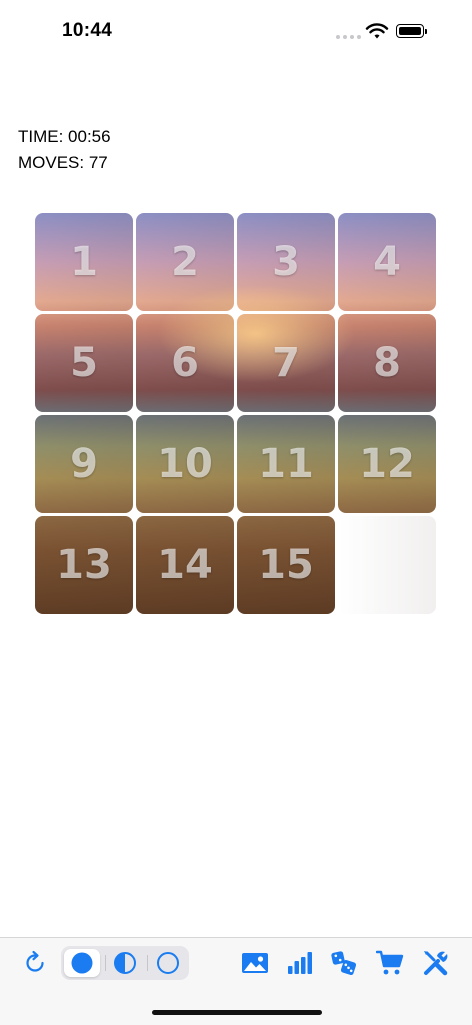 Image resolution: width=472 pixels, height=1025 pixels. What do you see at coordinates (411, 31) in the screenshot?
I see `battery-icon` at bounding box center [411, 31].